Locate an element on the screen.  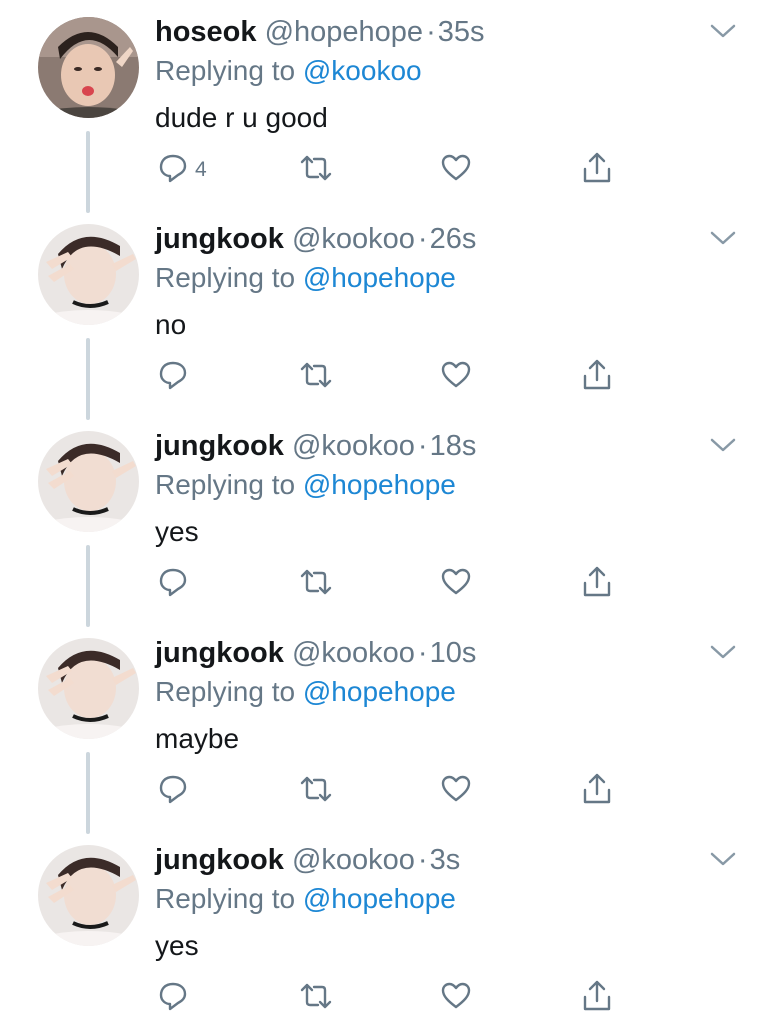
timestamp: 10s is located at coordinates (453, 653).